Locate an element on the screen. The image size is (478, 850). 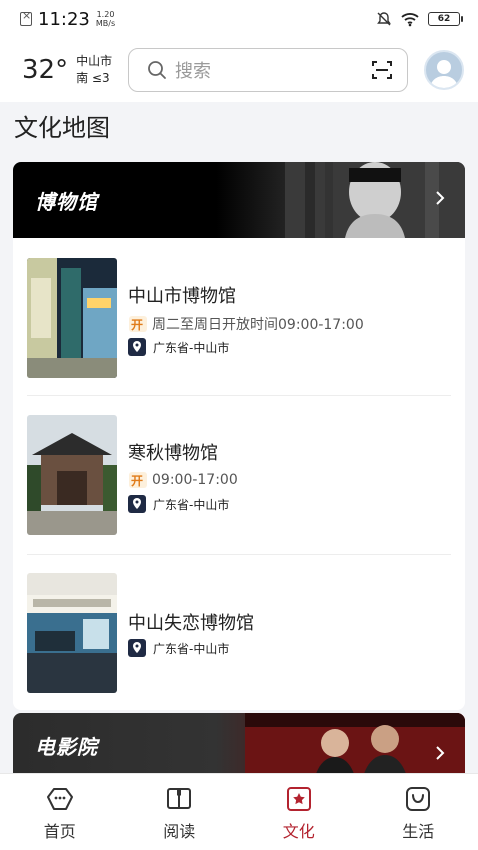
tab-home: 首页 is located at coordinates (60, 812).